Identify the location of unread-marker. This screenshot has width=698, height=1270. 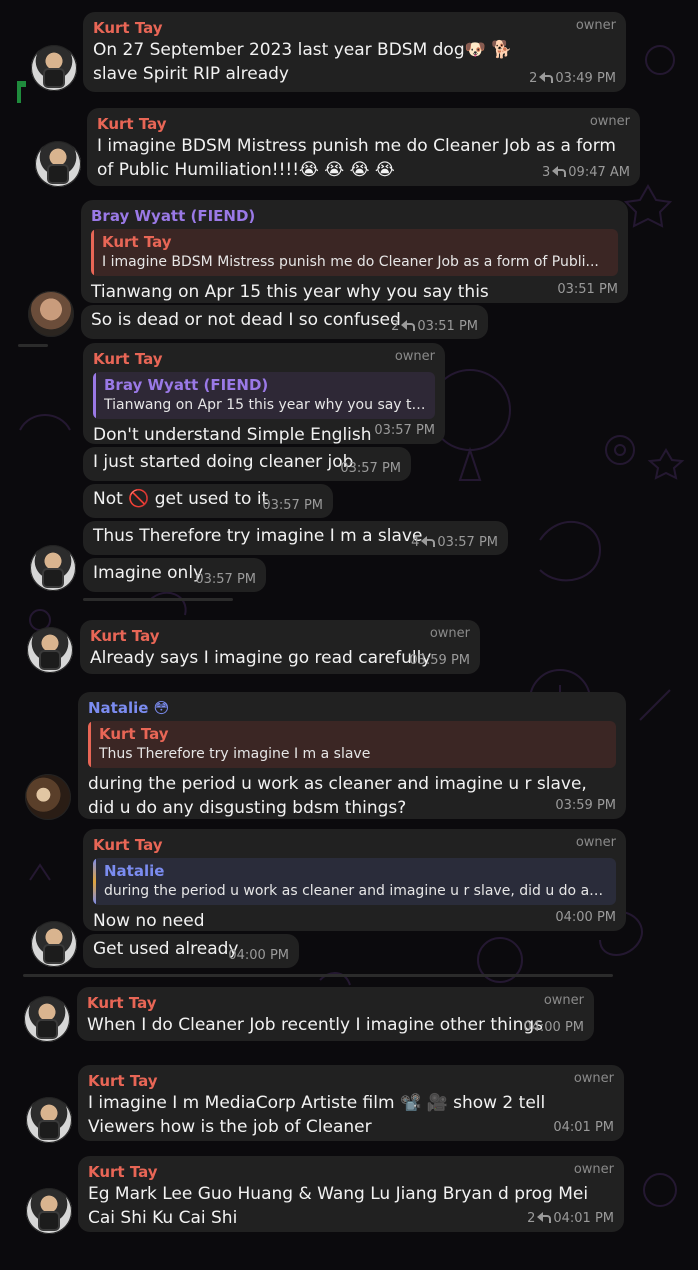
(21, 92).